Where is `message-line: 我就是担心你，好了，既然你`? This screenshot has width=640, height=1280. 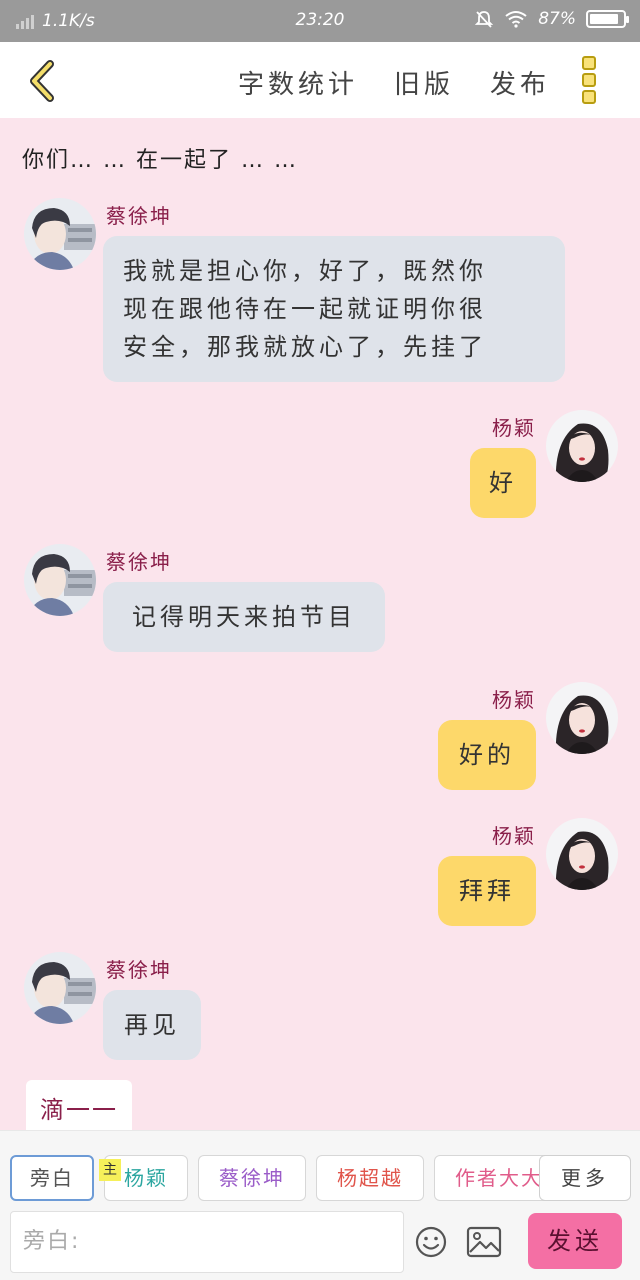
message-line: 我就是担心你，好了，既然你 is located at coordinates (305, 271).